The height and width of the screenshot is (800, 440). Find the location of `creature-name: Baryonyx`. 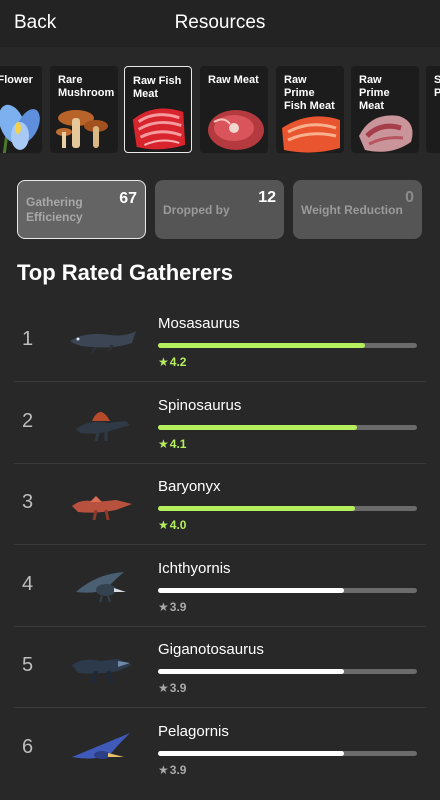

creature-name: Baryonyx is located at coordinates (189, 486).